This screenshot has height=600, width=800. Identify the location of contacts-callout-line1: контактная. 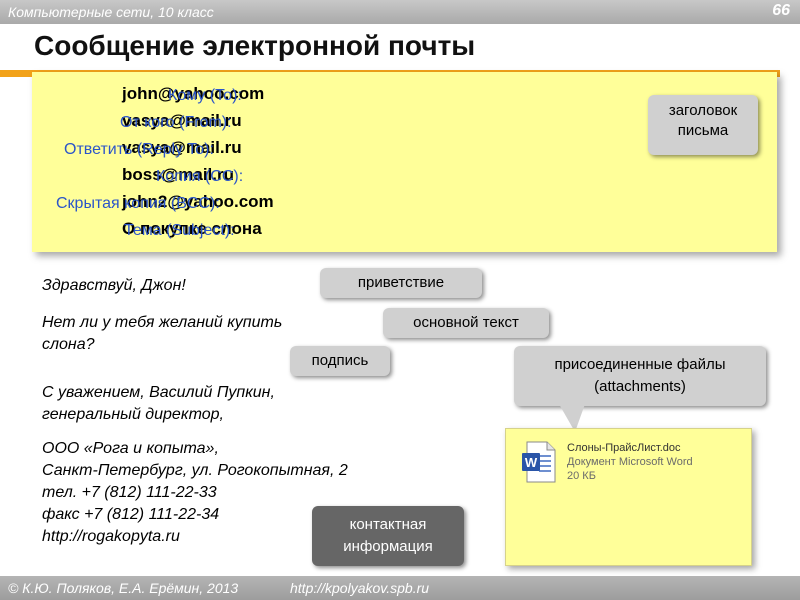
(388, 524).